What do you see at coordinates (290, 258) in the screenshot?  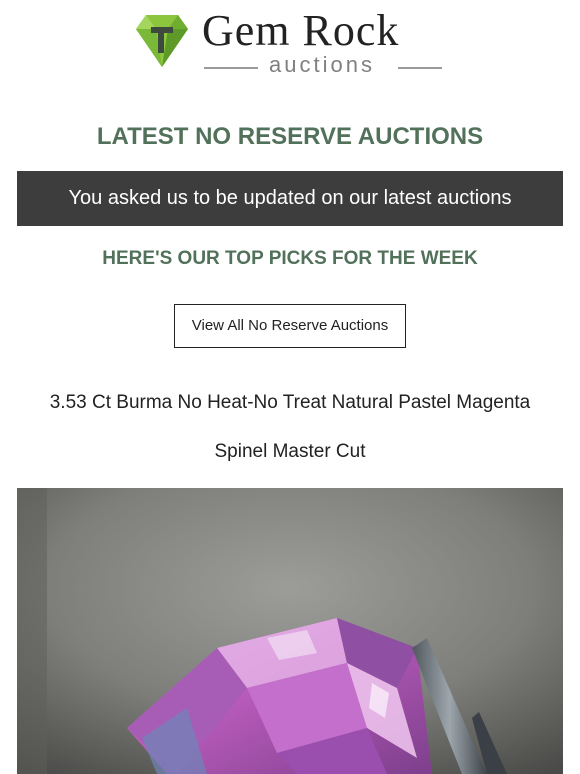 I see `top-picks-heading: HERE'S OUR TOP PICKS FOR THE WEEK` at bounding box center [290, 258].